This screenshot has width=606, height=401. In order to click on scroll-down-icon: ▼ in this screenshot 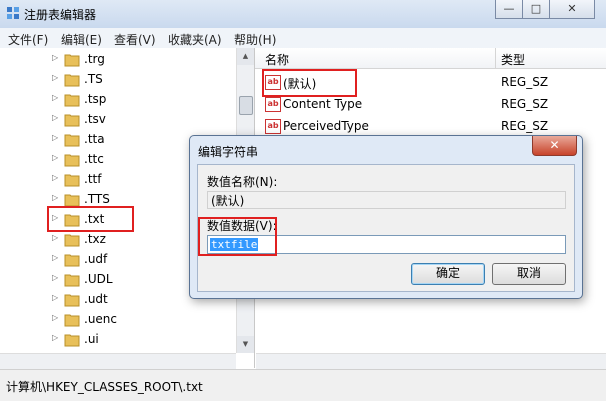, I will do `click(245, 344)`.